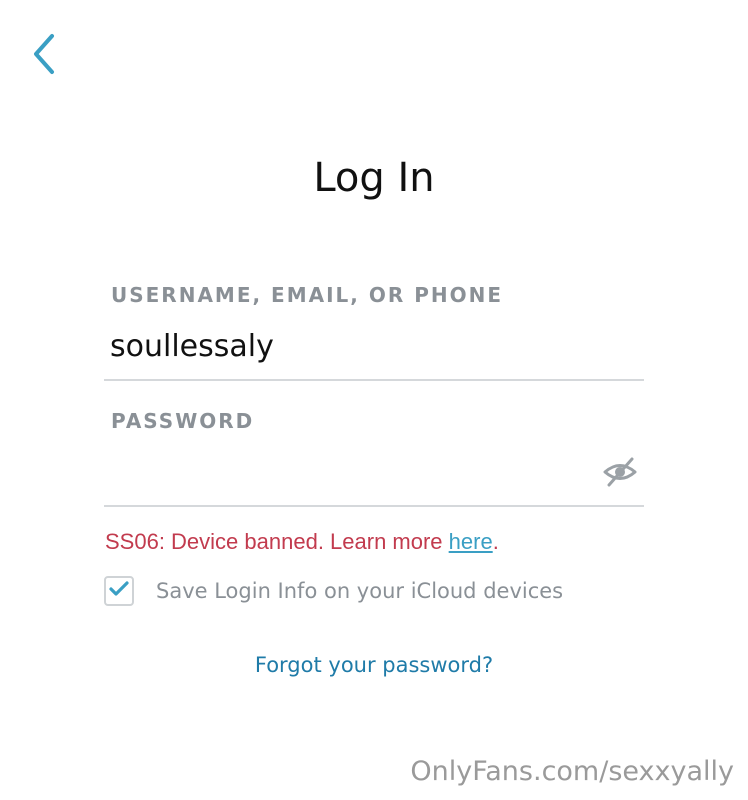 Image resolution: width=748 pixels, height=800 pixels. I want to click on password-visibility-toggle, so click(620, 474).